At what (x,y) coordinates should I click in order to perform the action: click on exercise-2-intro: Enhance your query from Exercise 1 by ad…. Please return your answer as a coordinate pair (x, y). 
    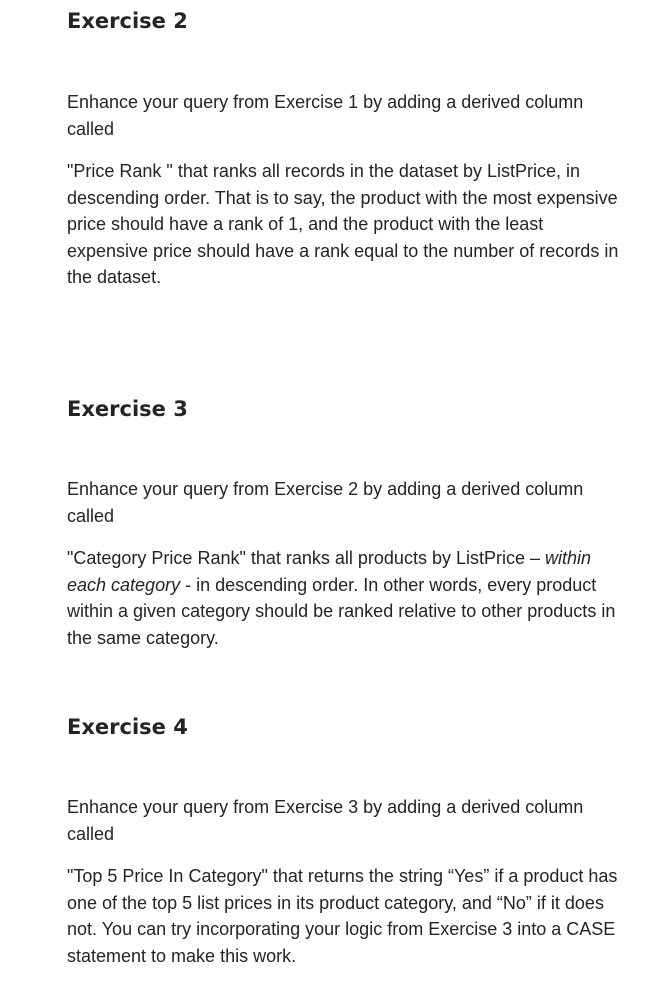
    Looking at the image, I should click on (325, 115).